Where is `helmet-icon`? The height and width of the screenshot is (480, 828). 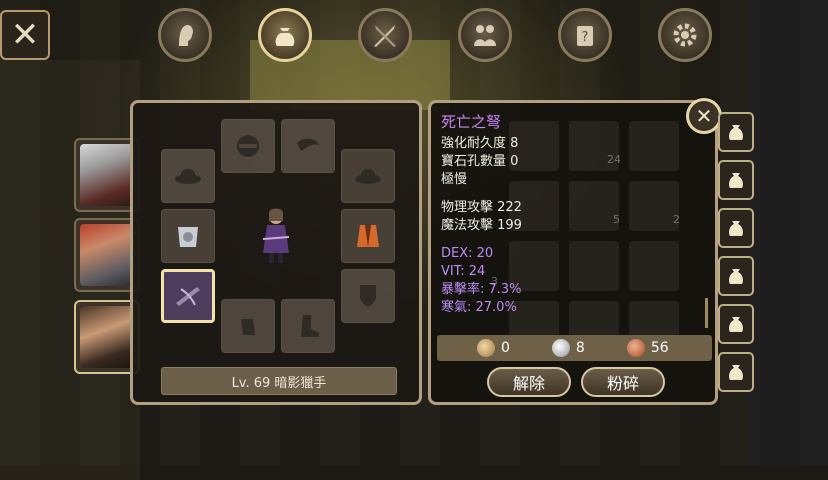
helmet-icon is located at coordinates (248, 146).